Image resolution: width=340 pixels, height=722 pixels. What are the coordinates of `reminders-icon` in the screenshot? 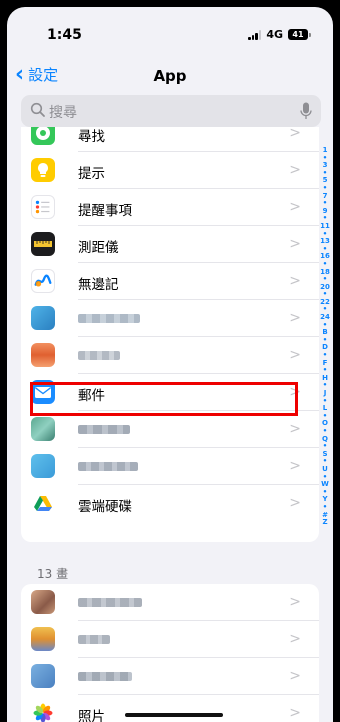 It's located at (43, 207).